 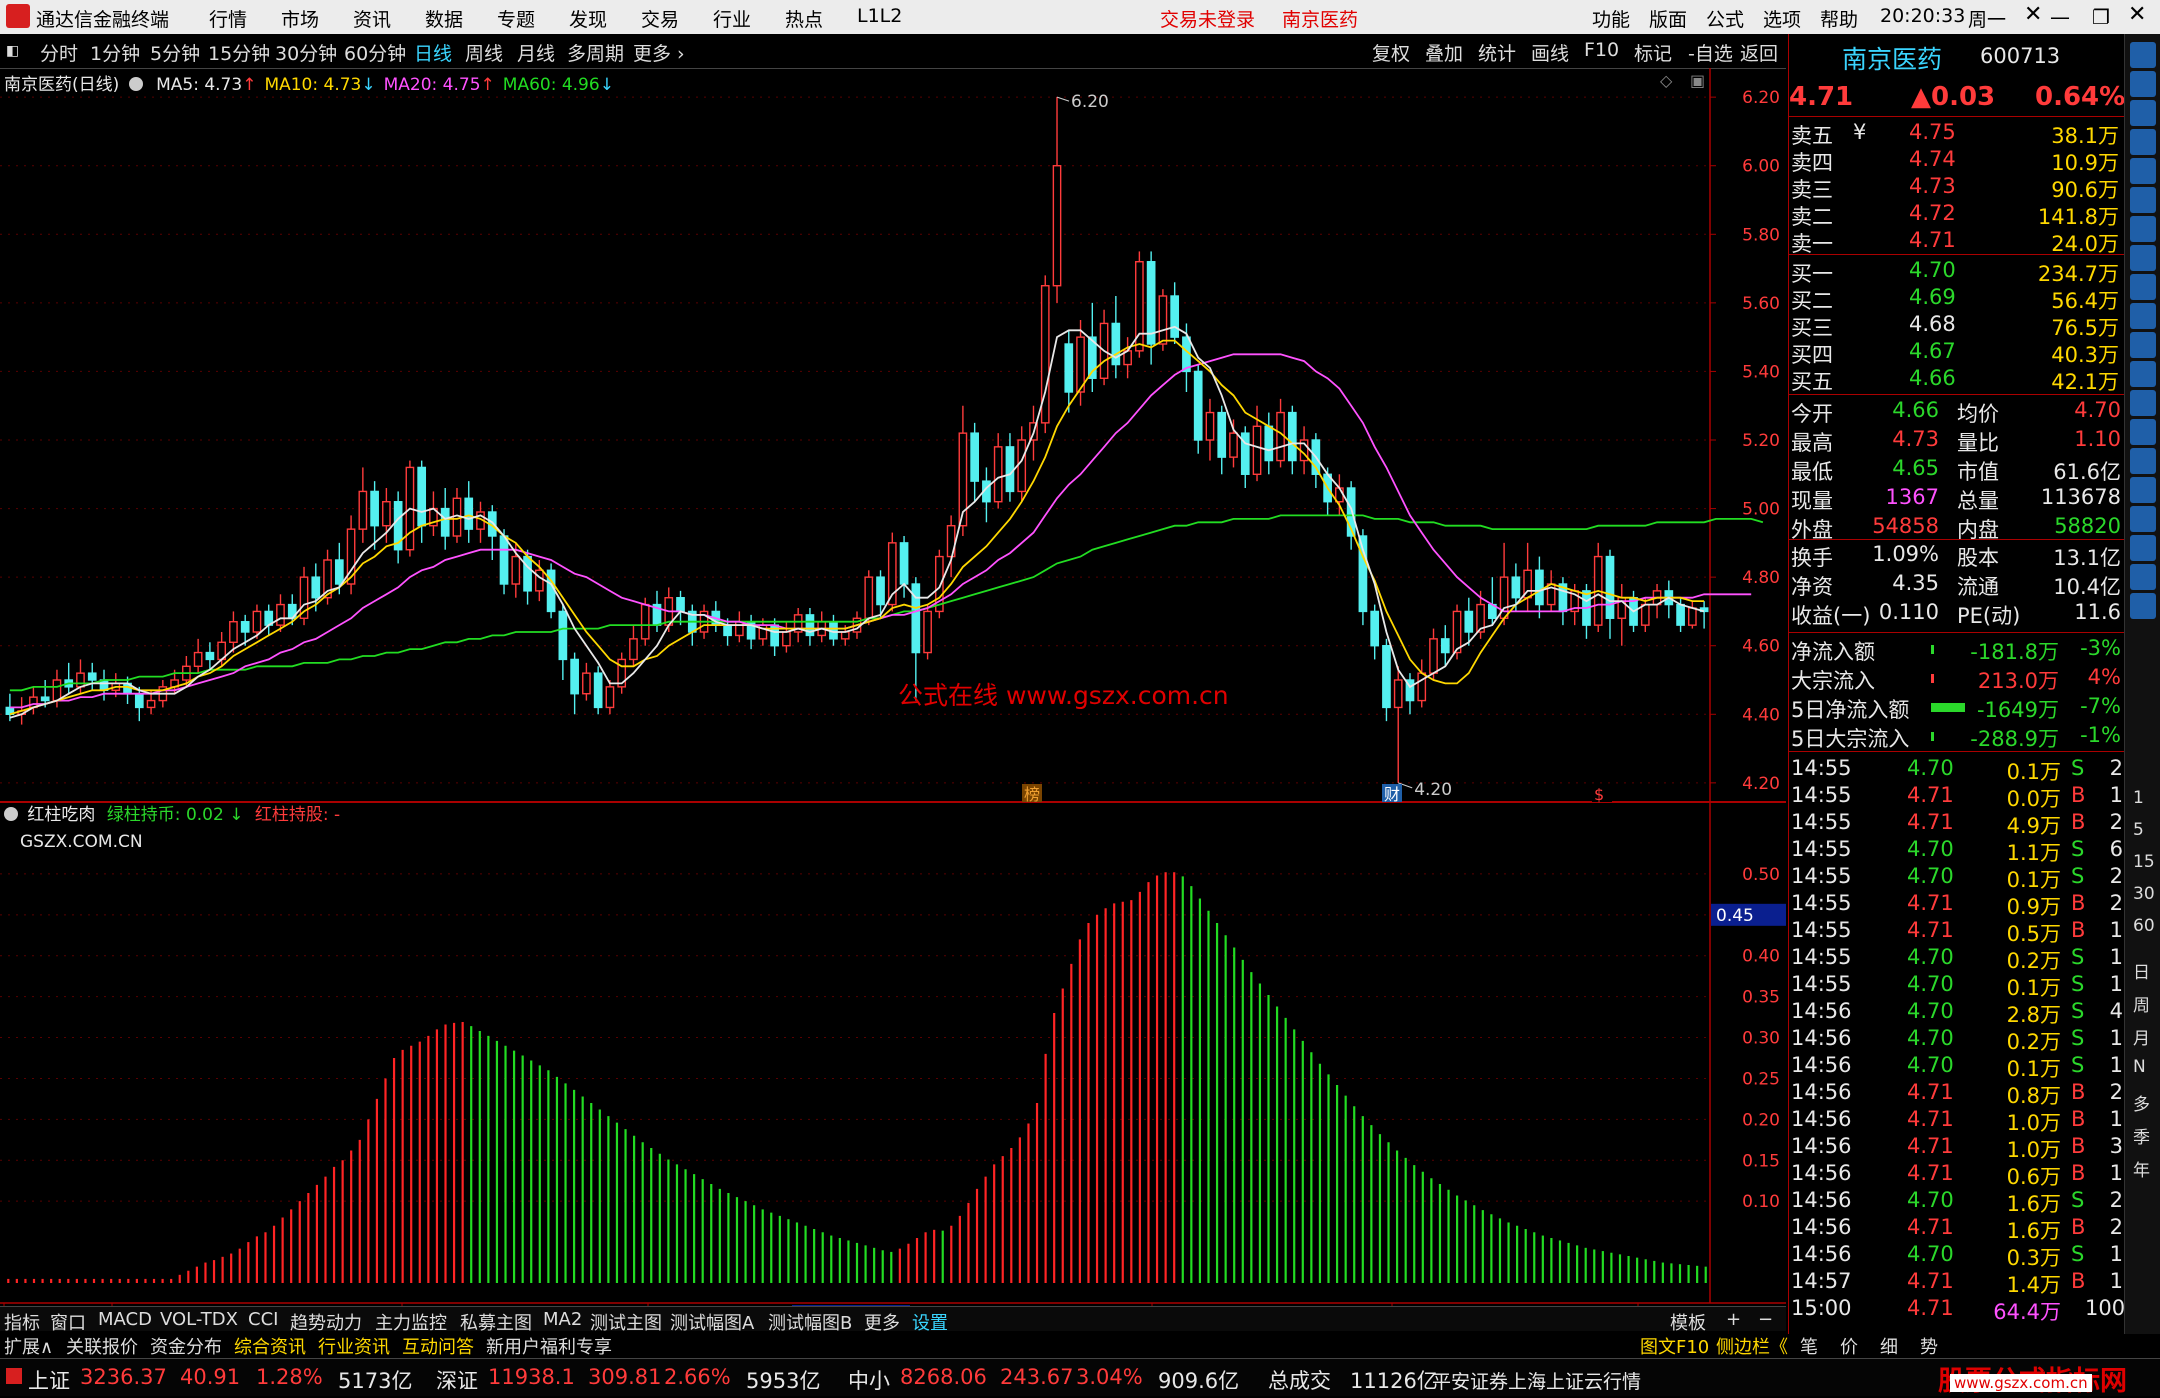 What do you see at coordinates (2143, 490) in the screenshot?
I see `rsi-icon` at bounding box center [2143, 490].